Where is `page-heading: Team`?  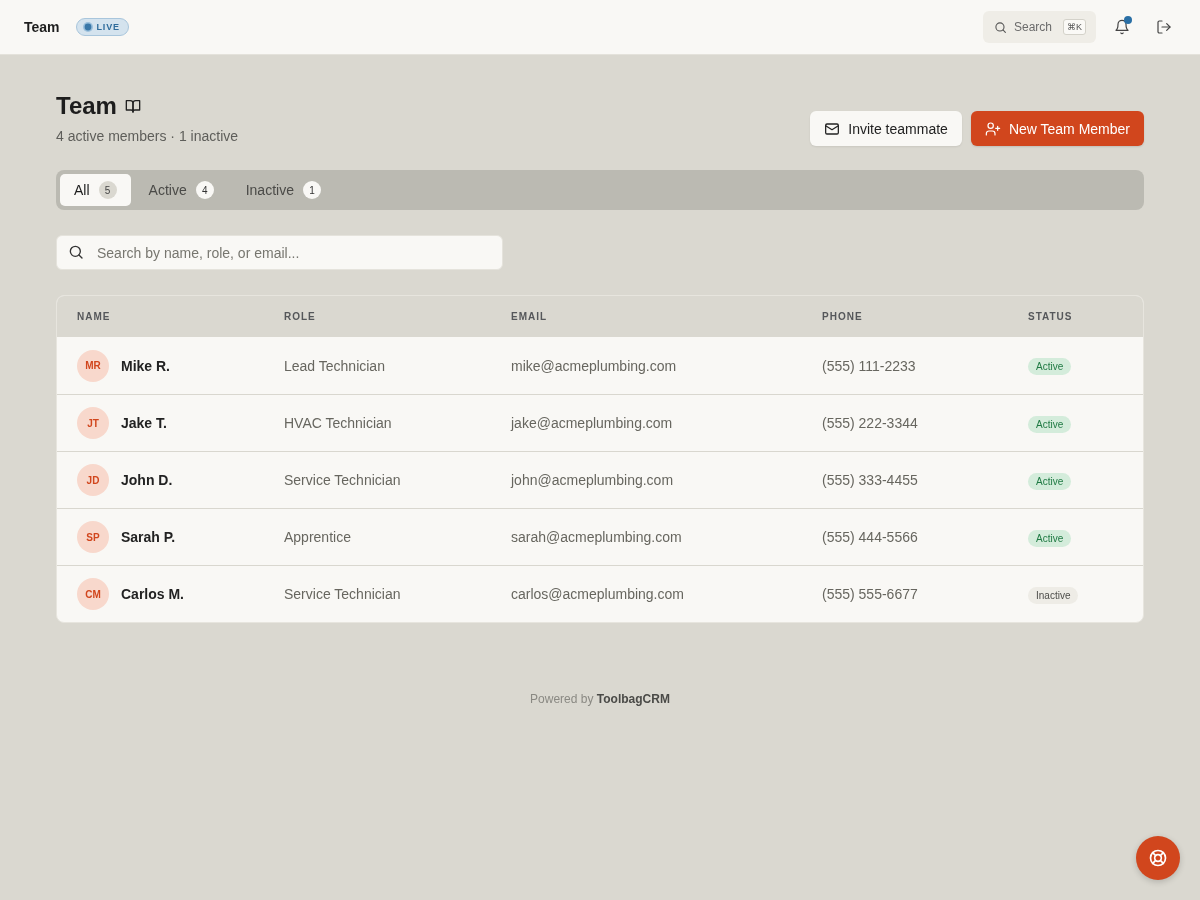
page-heading: Team is located at coordinates (86, 106).